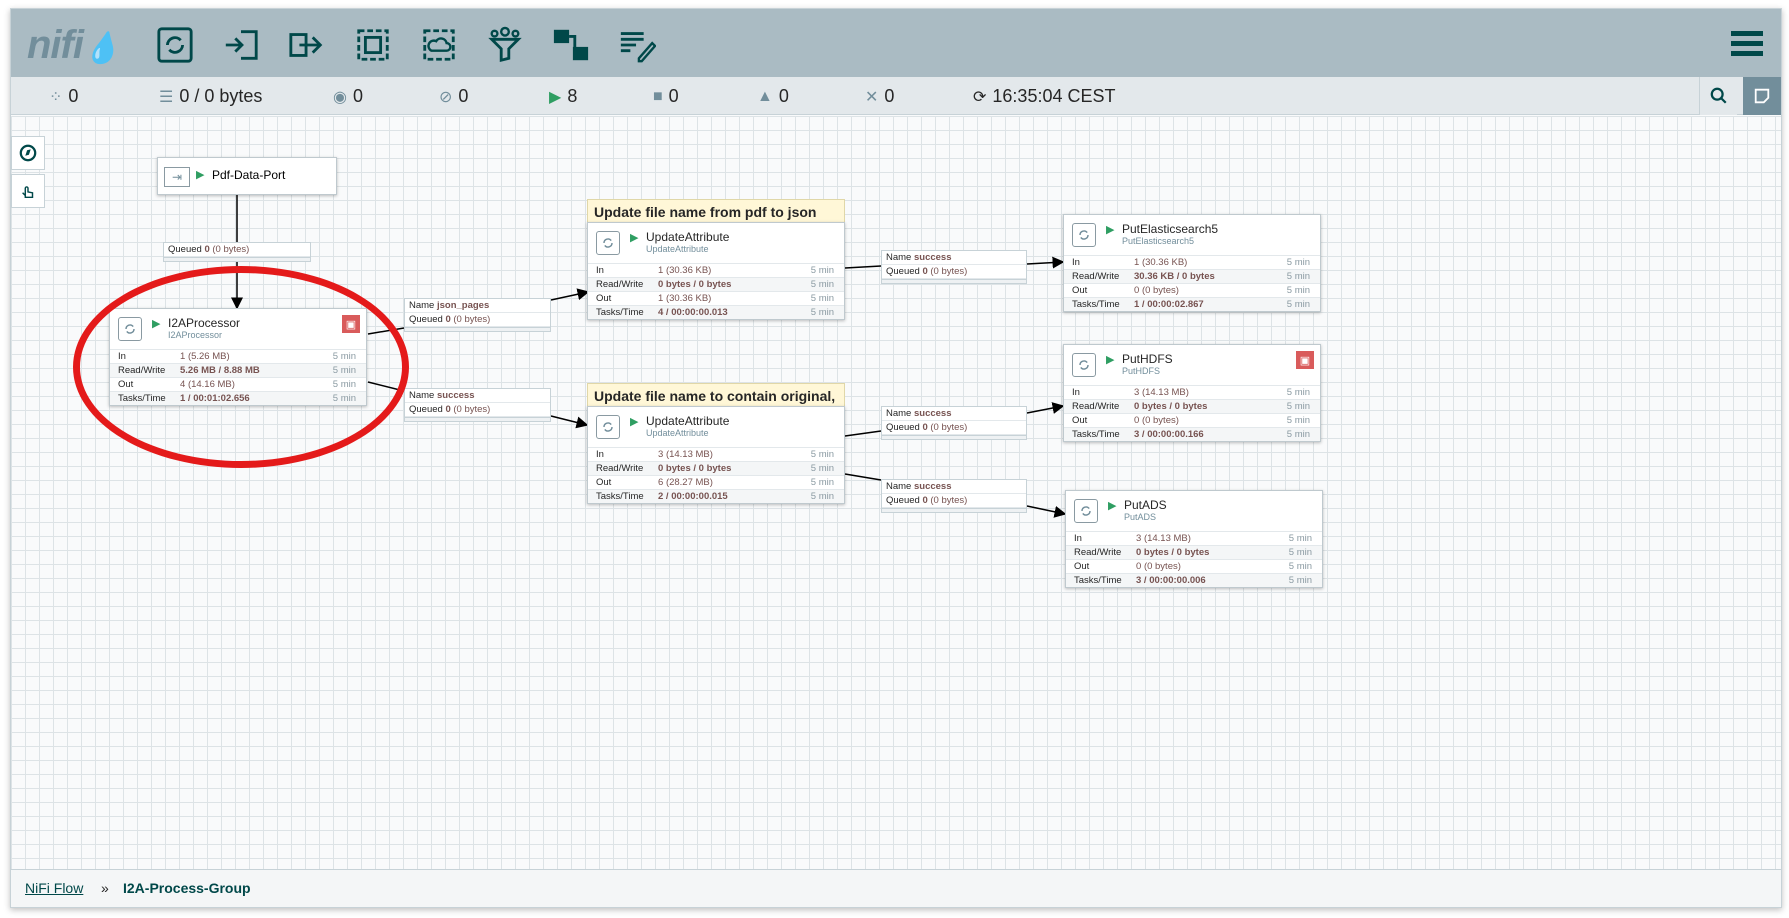 This screenshot has height=918, width=1789. I want to click on invalid-stat: ▲ 0, so click(773, 96).